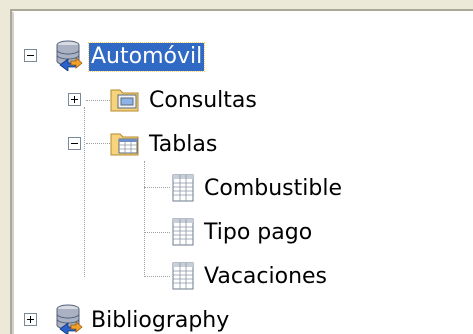 The width and height of the screenshot is (473, 334). Describe the element at coordinates (183, 145) in the screenshot. I see `tree-node-label: Tablas` at that location.